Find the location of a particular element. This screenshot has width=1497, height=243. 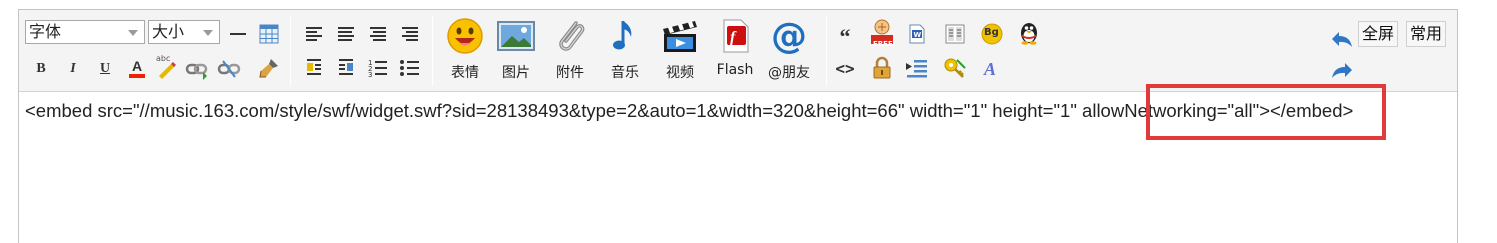

emoji-icon is located at coordinates (465, 36).